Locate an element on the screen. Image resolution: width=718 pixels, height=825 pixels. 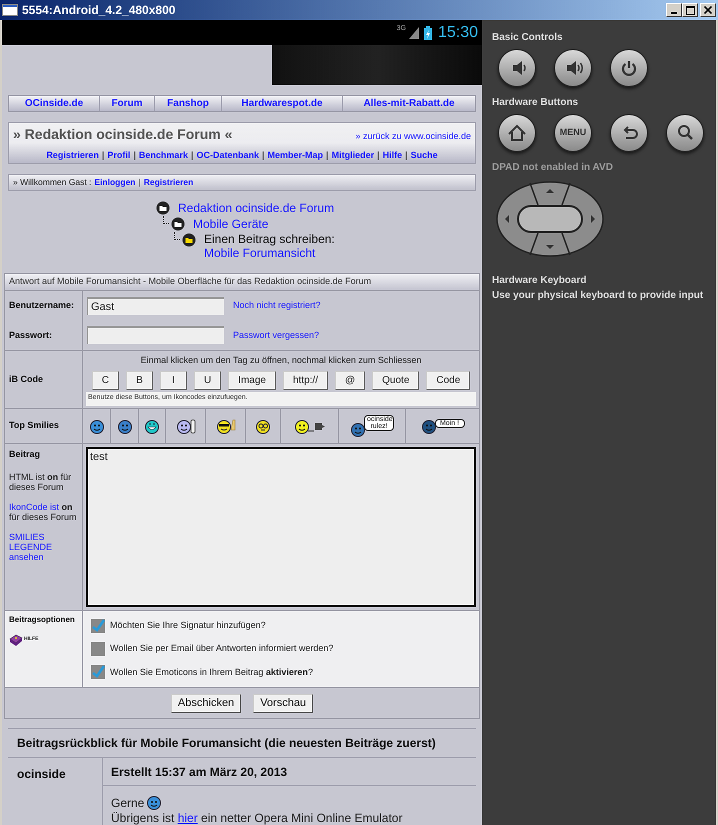
register-link: Noch nicht registriert? is located at coordinates (277, 305).